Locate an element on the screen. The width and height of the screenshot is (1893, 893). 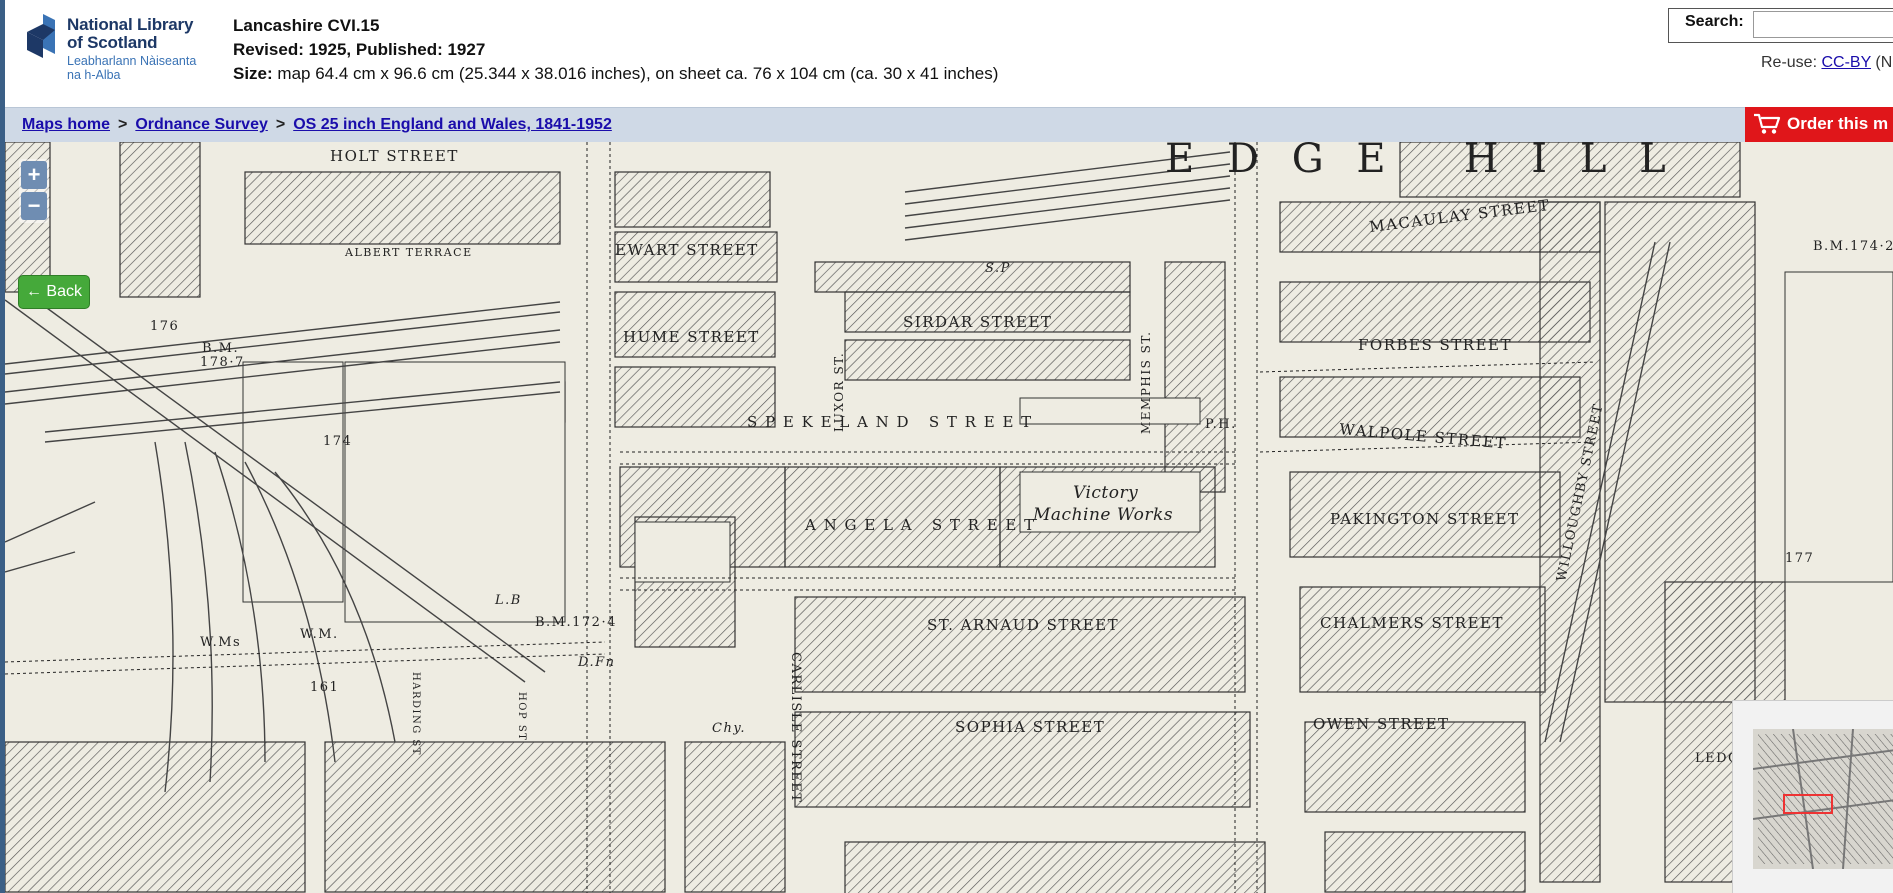
map-label-angela-street: A N G E L A S T R E E T is located at coordinates (920, 525).